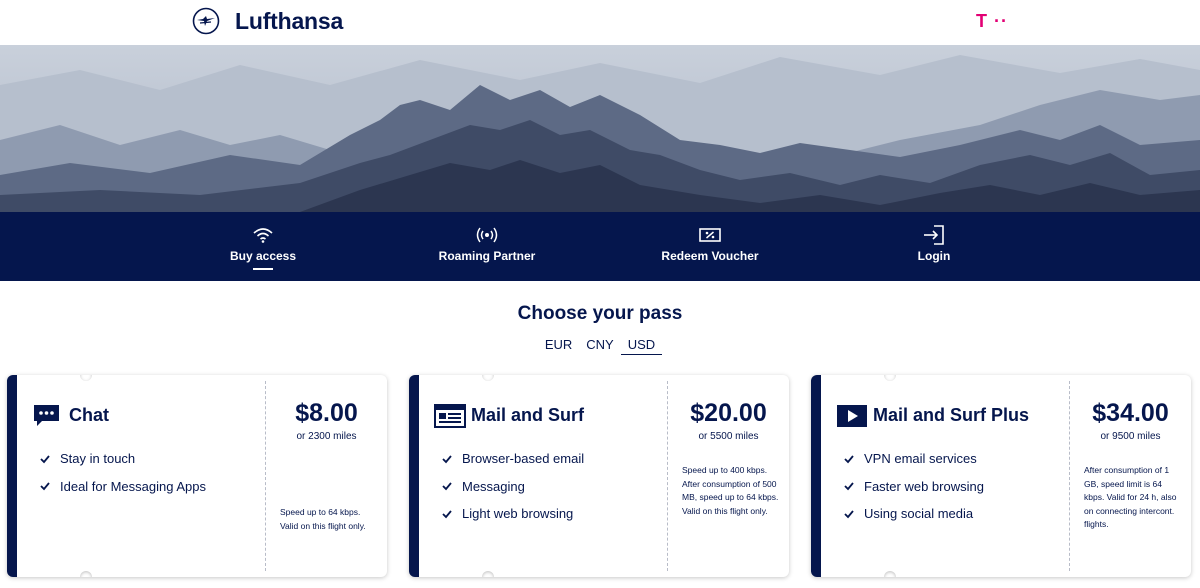 The image size is (1200, 588). I want to click on site-header: Lufthansa T ··, so click(600, 22).